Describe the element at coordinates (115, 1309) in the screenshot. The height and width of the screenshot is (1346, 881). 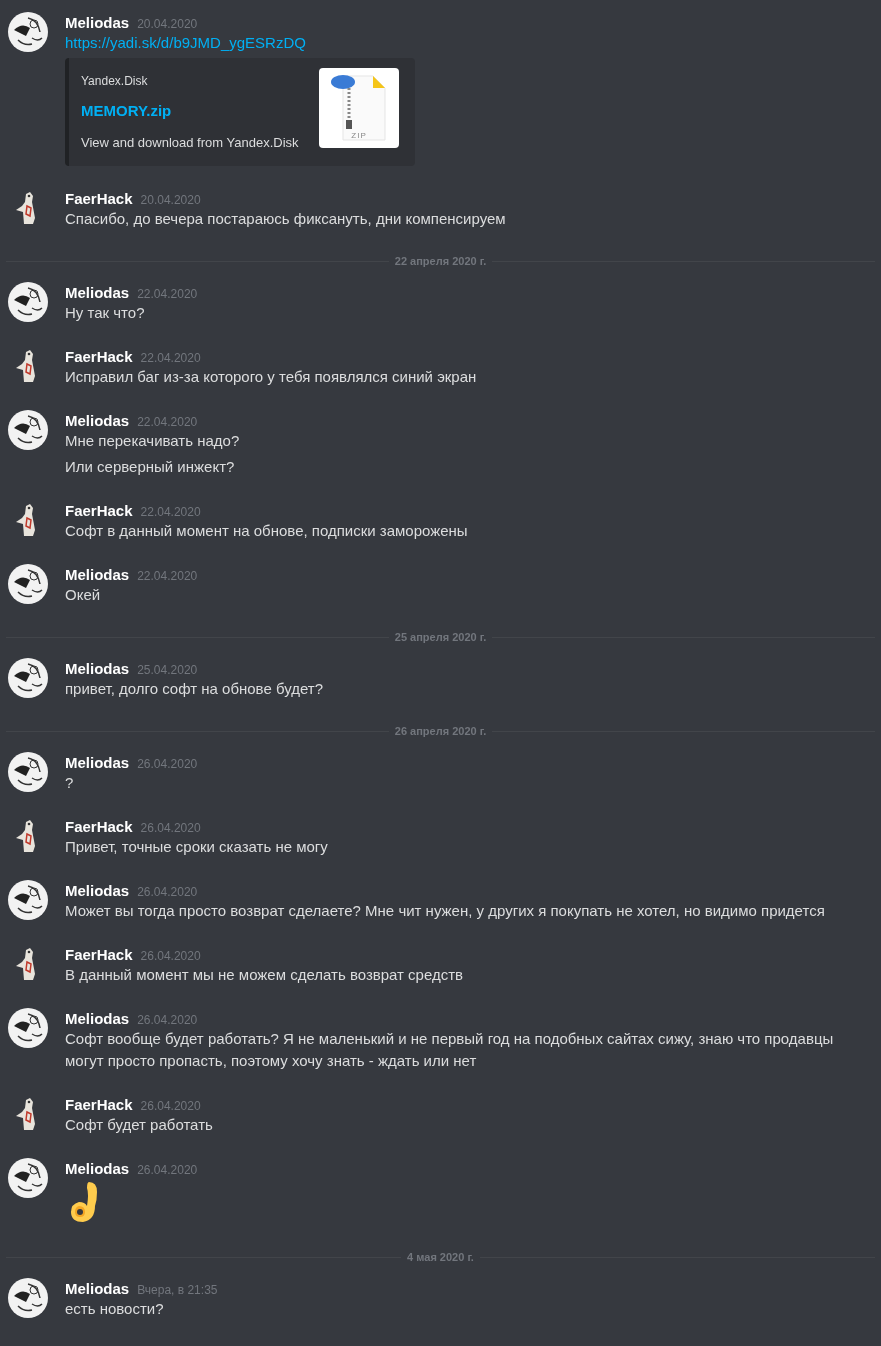
I see `message-text: есть новости?` at that location.